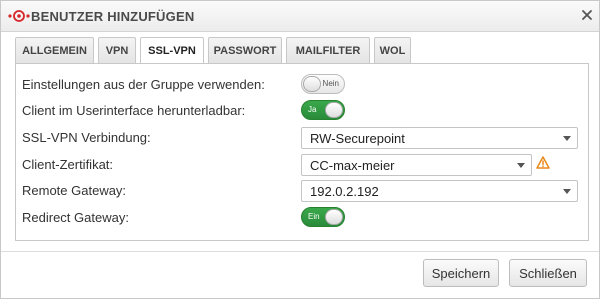  Describe the element at coordinates (439, 191) in the screenshot. I see `remote-gateway-select: 192.0.2.192` at that location.